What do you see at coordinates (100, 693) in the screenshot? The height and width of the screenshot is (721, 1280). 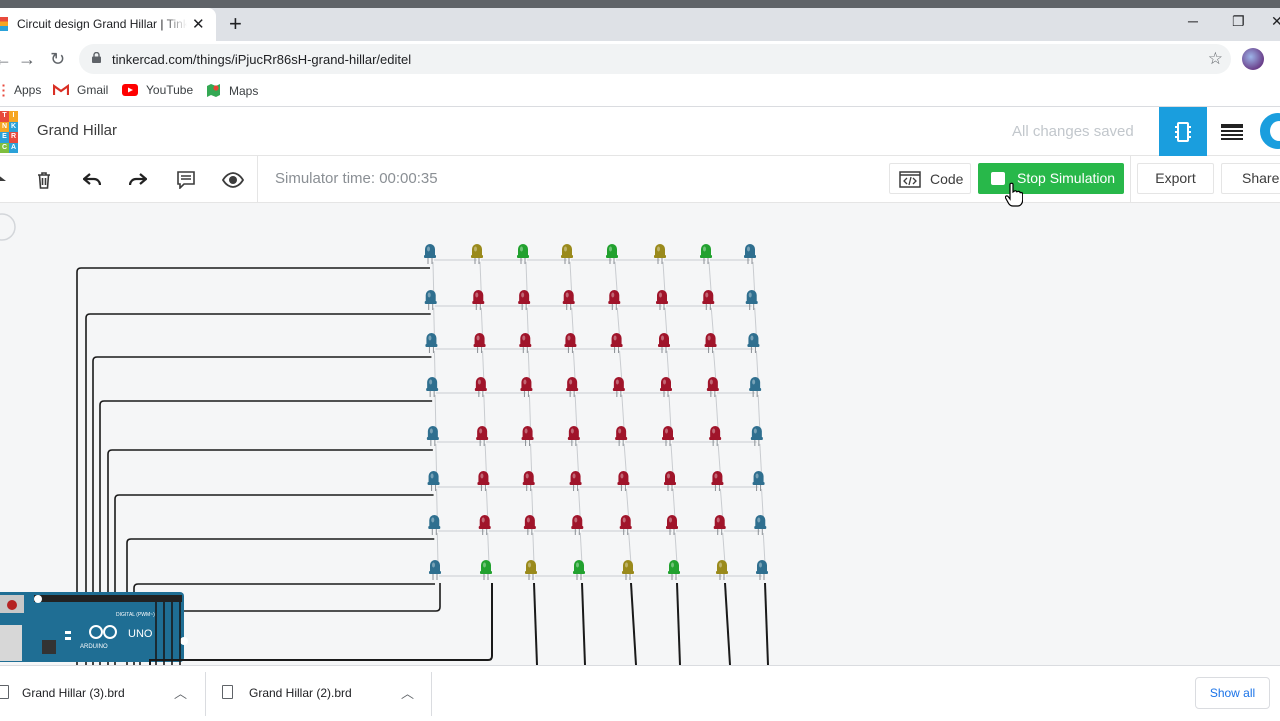 I see `download-item: Grand Hillar (3).brd ︿` at bounding box center [100, 693].